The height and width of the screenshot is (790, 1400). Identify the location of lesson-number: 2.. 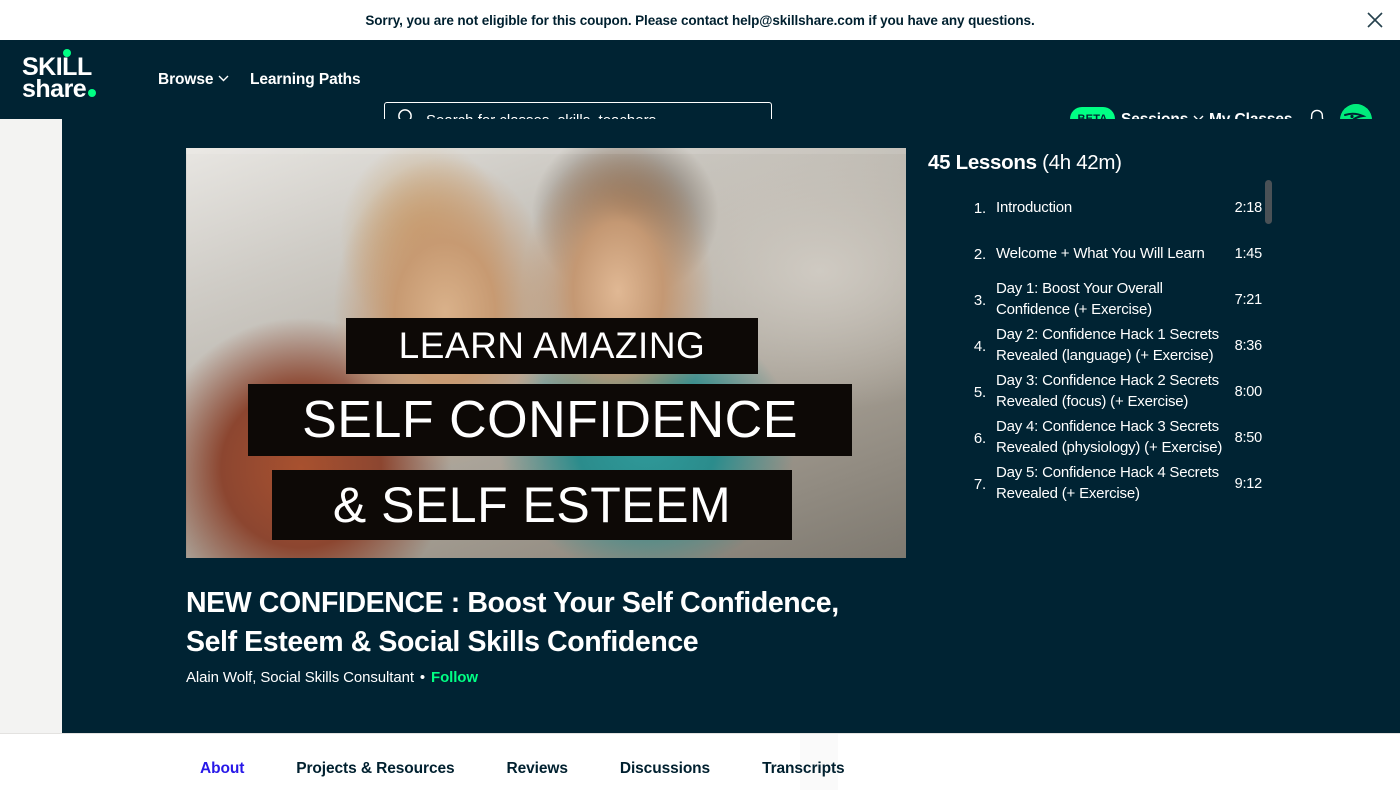
(979, 254).